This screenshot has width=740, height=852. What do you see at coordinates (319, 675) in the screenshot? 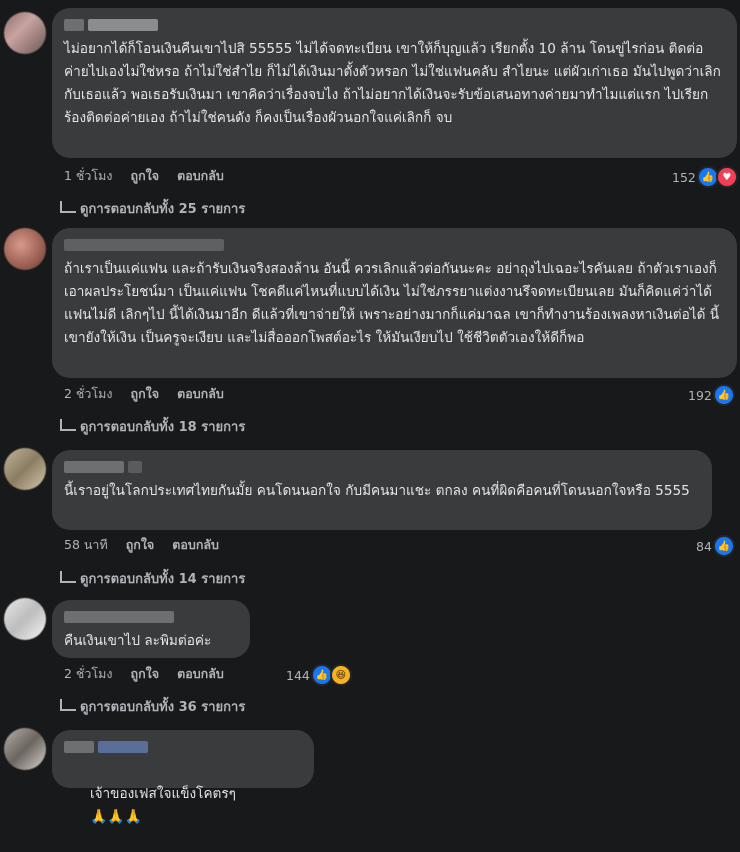
I see `reaction-summary: 144 👍 😆` at bounding box center [319, 675].